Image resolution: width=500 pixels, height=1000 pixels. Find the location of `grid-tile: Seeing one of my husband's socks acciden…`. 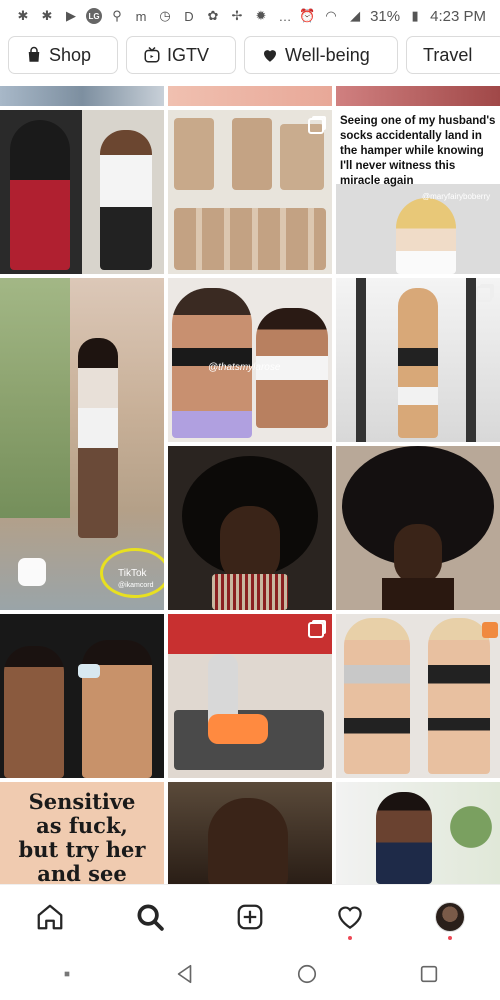

grid-tile: Seeing one of my husband's socks acciden… is located at coordinates (418, 192).